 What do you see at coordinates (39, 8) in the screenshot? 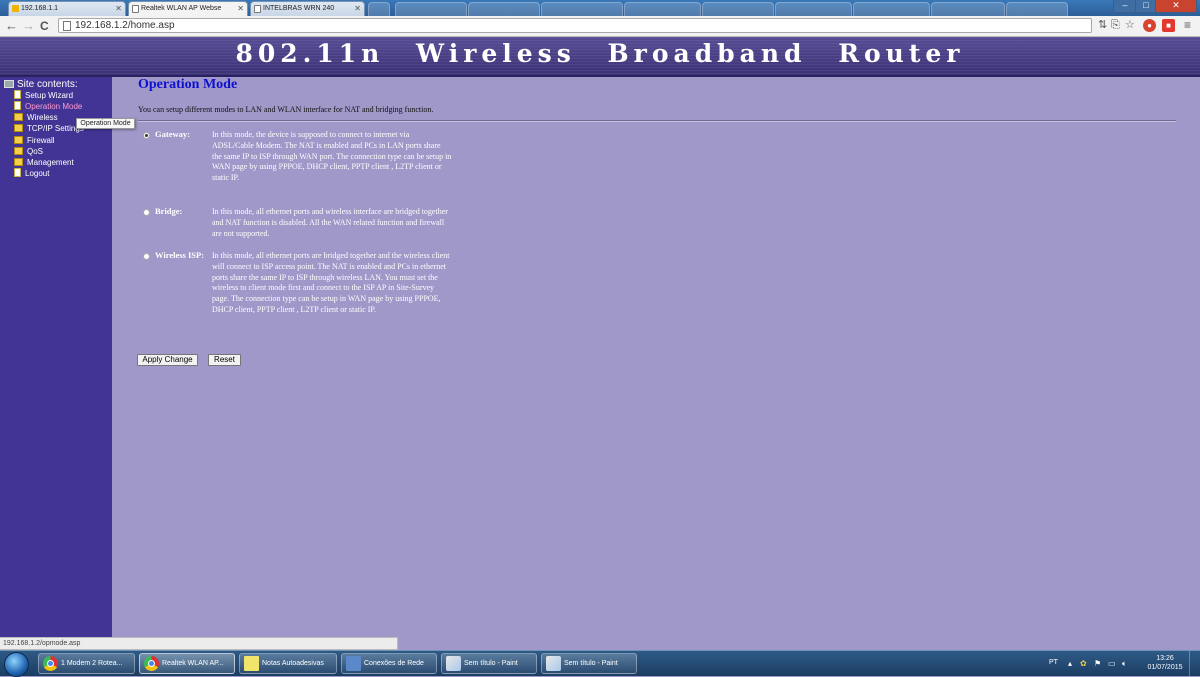
I see `tab-label: 192.168.1.1` at bounding box center [39, 8].